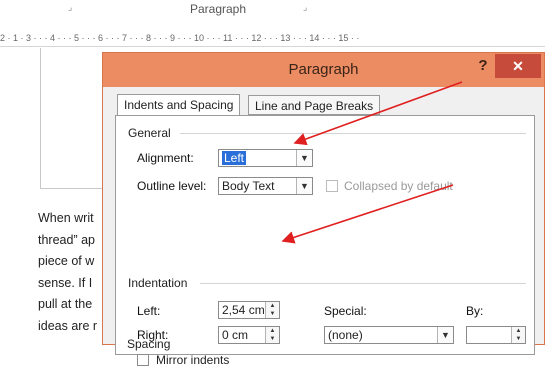 The height and width of the screenshot is (367, 545). What do you see at coordinates (378, 113) in the screenshot?
I see `annotation-arrow-alignment` at bounding box center [378, 113].